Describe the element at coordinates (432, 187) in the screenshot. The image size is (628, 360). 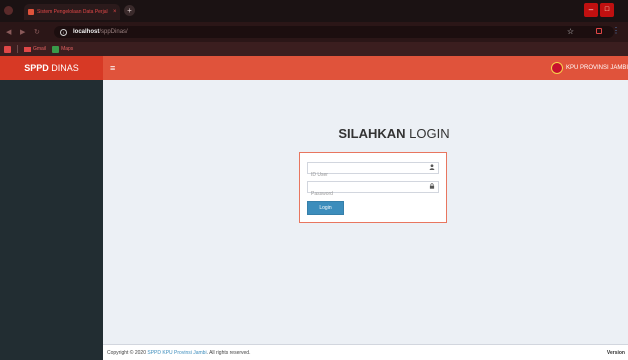
I see `lock-icon` at that location.